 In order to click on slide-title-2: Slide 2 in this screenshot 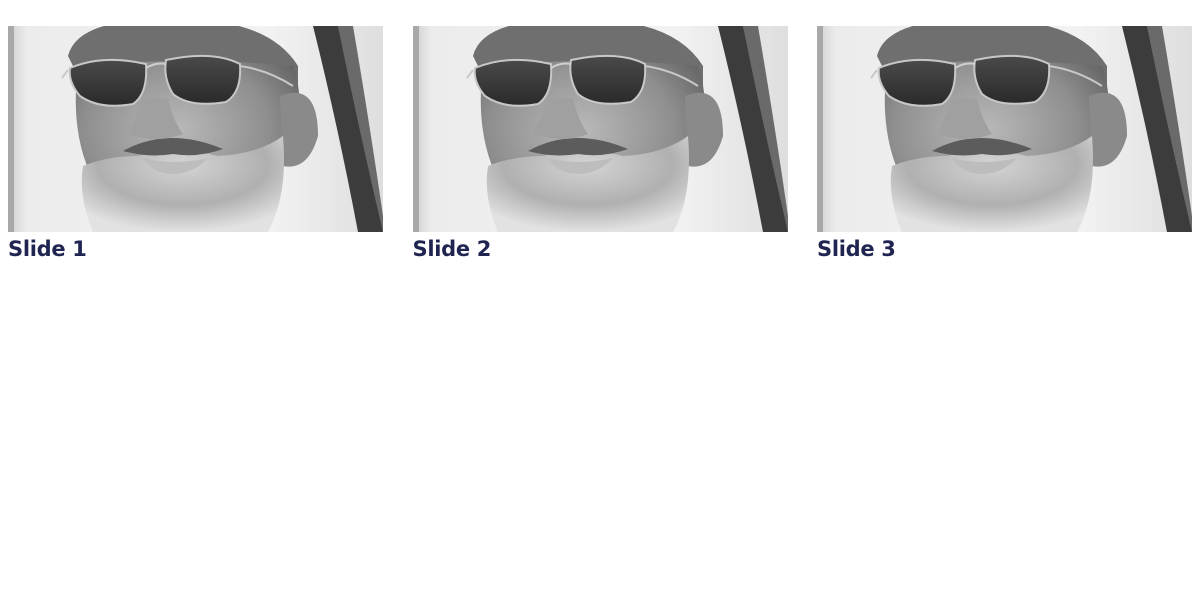, I will do `click(600, 249)`.